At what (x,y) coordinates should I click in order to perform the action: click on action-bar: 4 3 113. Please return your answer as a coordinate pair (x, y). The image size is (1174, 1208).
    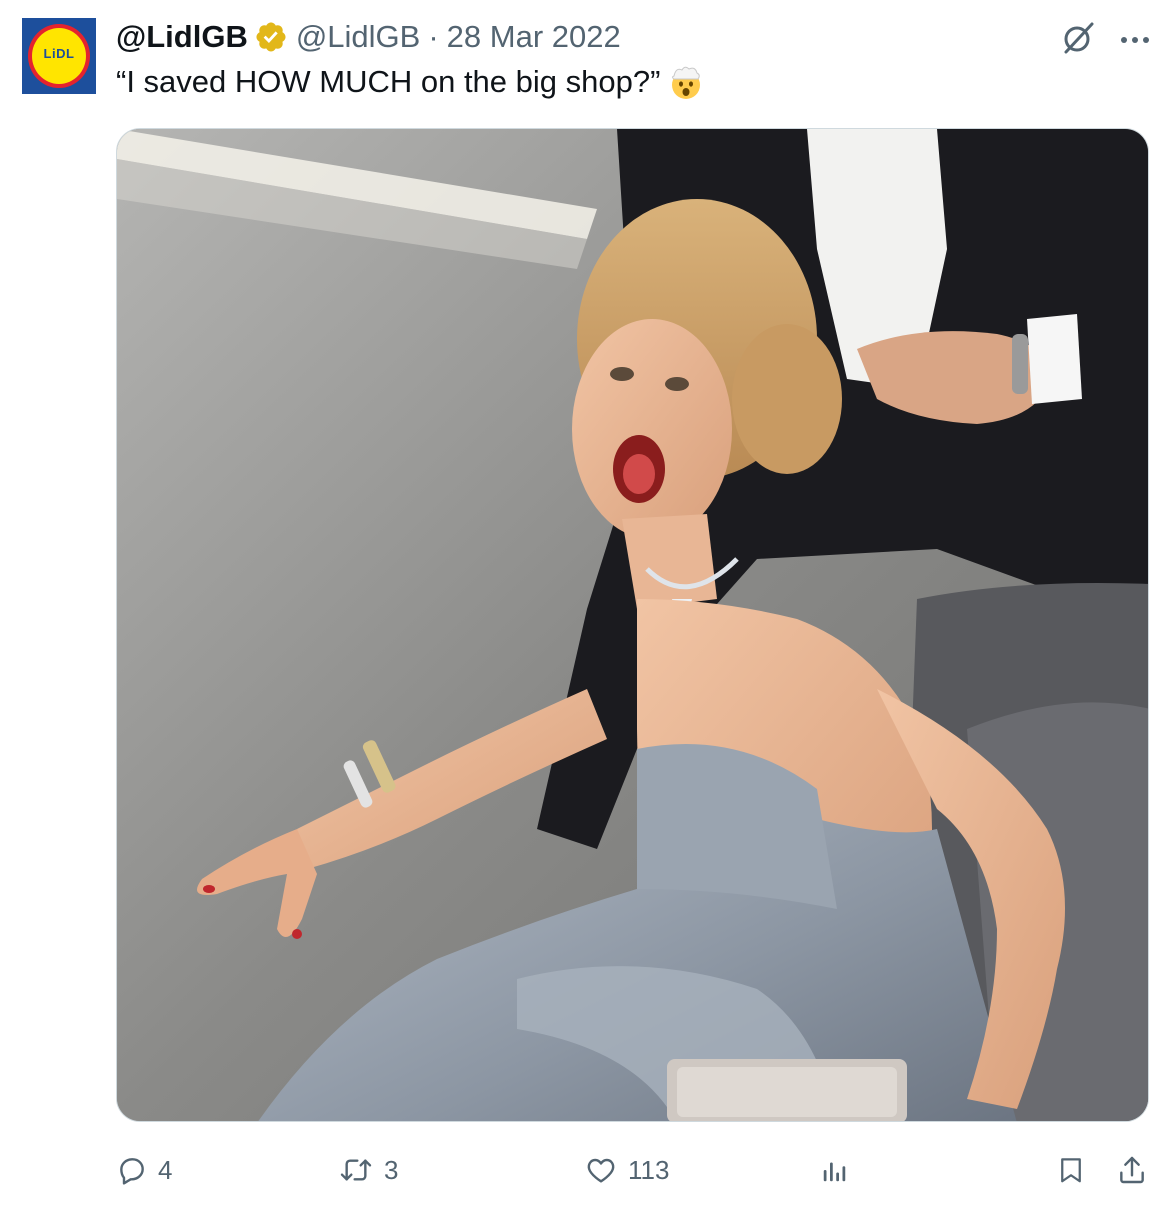
    Looking at the image, I should click on (633, 1170).